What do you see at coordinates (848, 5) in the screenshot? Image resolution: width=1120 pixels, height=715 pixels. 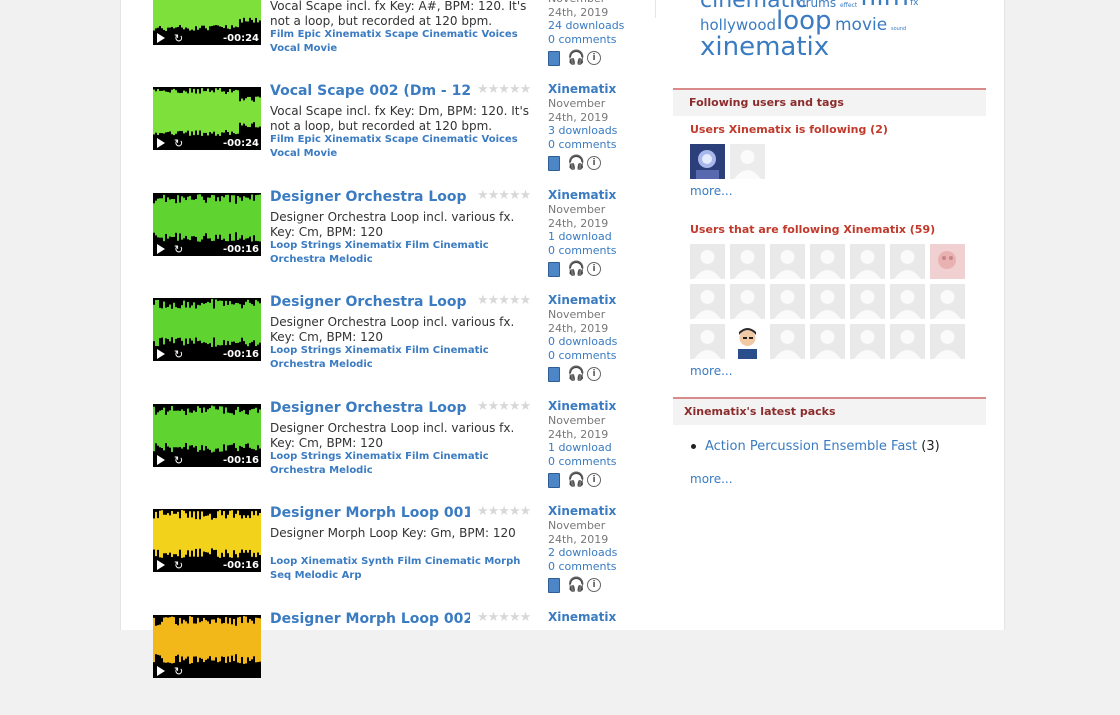 I see `tag-effect: effect` at bounding box center [848, 5].